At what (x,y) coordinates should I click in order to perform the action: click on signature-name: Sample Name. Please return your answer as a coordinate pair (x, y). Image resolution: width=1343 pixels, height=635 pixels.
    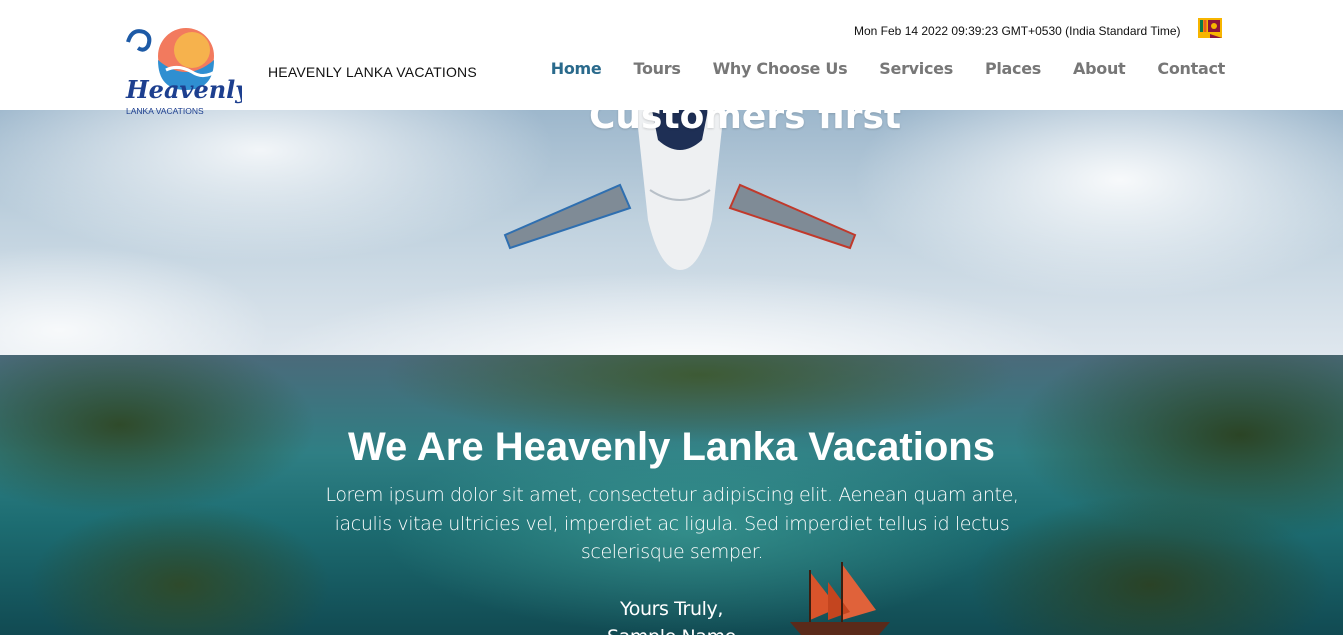
    Looking at the image, I should click on (671, 629).